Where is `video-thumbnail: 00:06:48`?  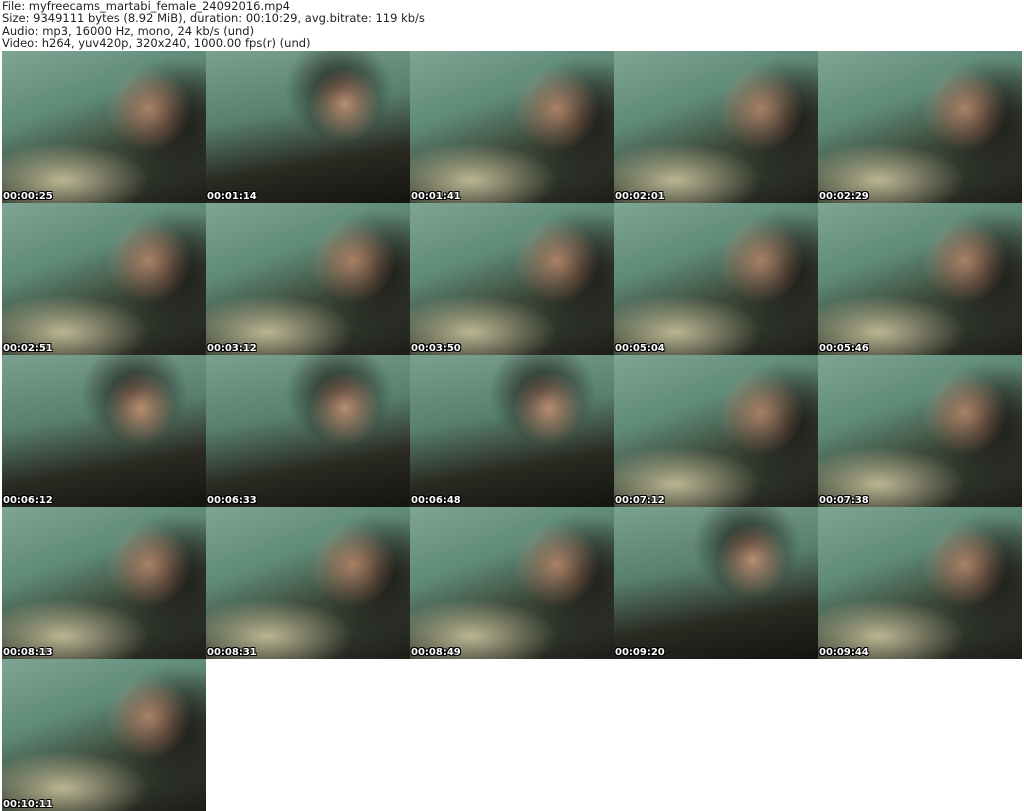
video-thumbnail: 00:06:48 is located at coordinates (512, 431).